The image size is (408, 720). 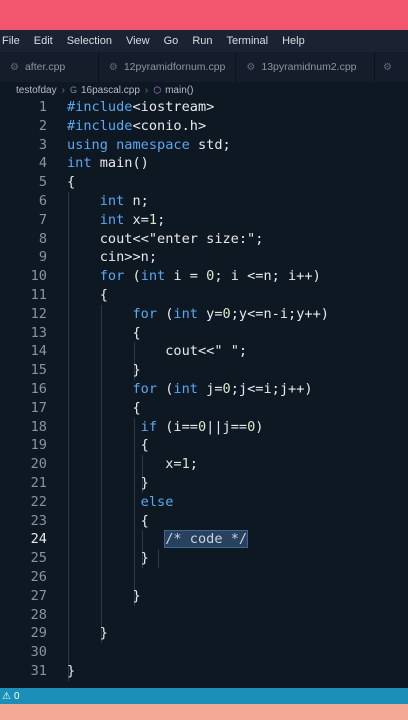 I want to click on tab-label: 13pyramidnum2.cpp, so click(x=309, y=67).